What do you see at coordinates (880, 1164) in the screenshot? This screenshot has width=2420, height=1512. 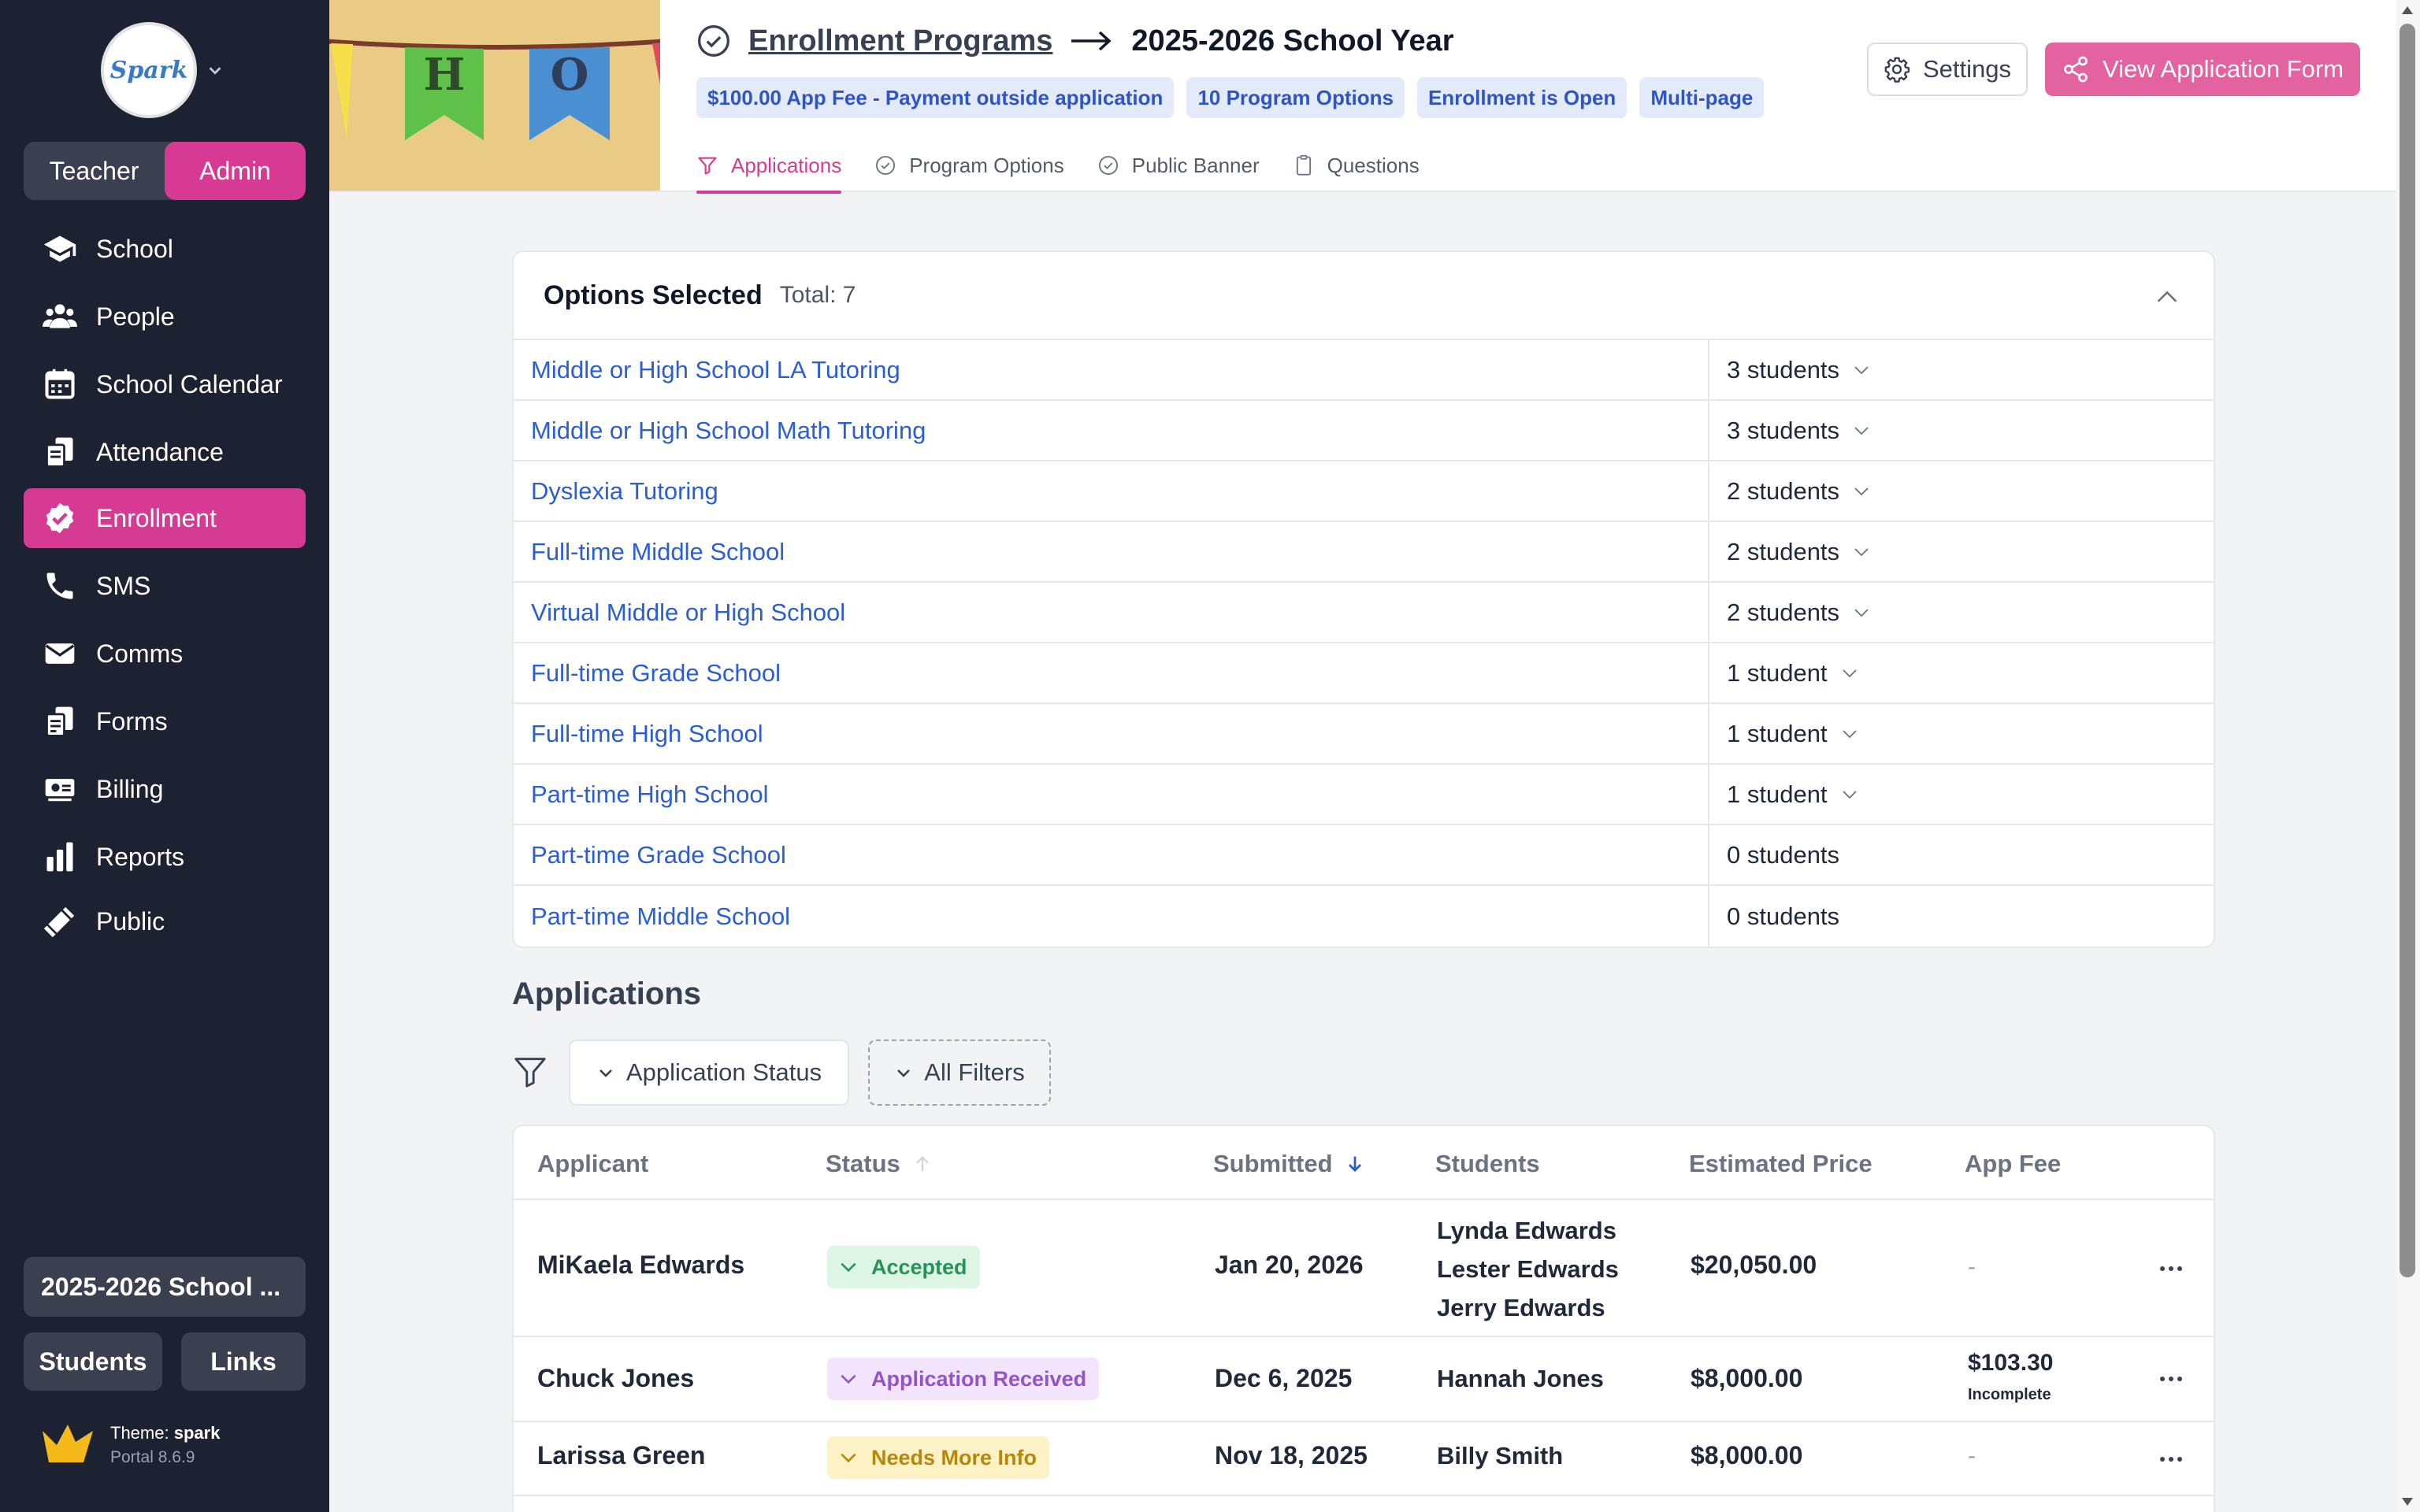 I see `column-header-status: Status` at bounding box center [880, 1164].